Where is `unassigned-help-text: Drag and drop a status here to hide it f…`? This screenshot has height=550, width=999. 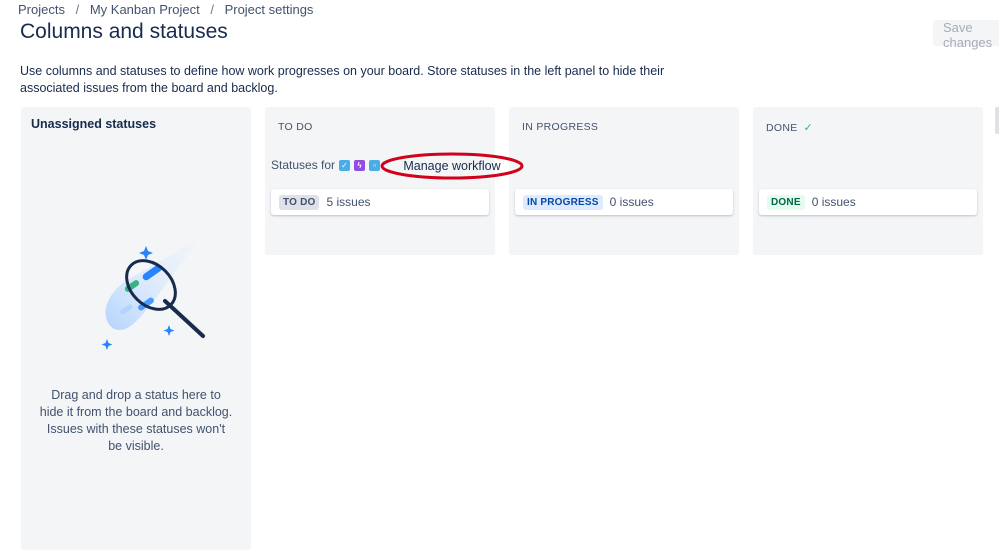 unassigned-help-text: Drag and drop a status here to hide it f… is located at coordinates (136, 420).